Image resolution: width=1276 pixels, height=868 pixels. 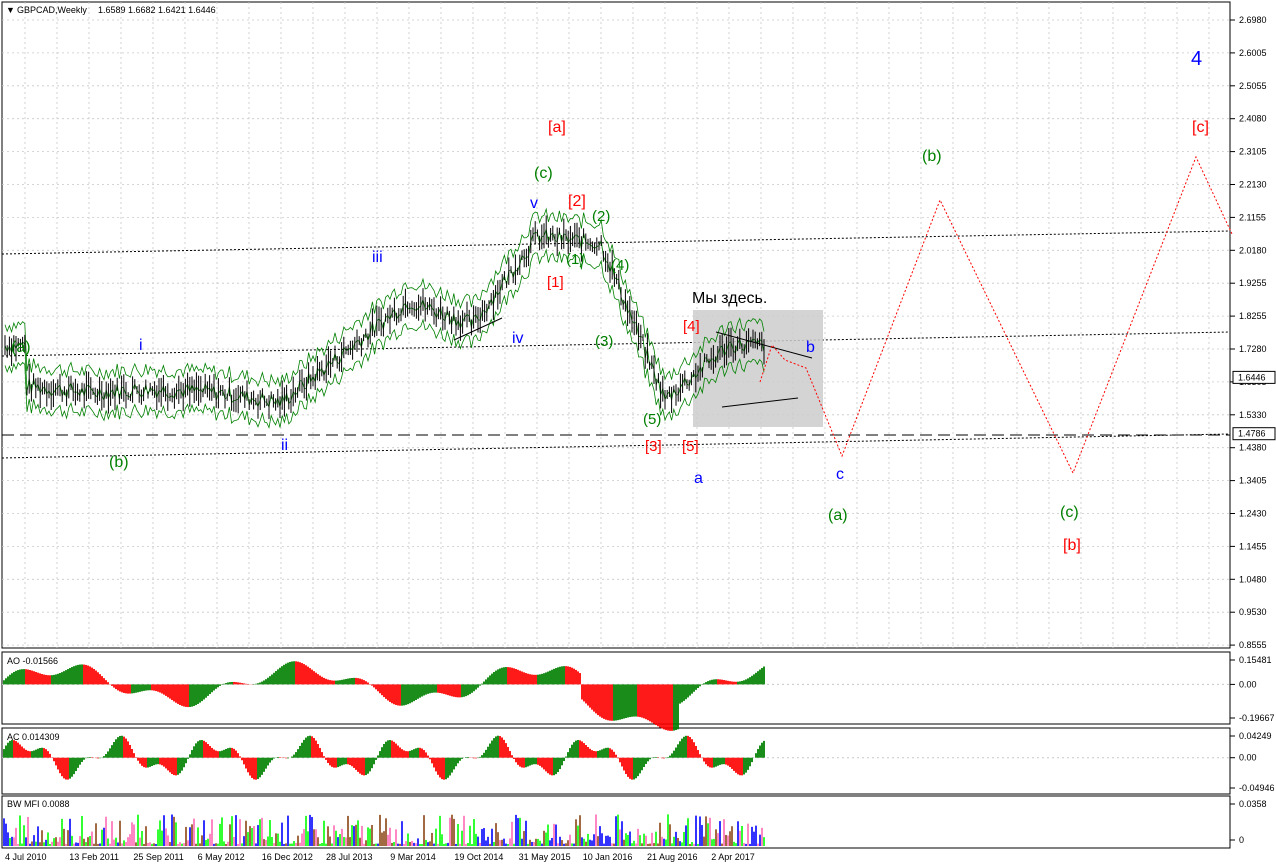 I want to click on price-tick-label: 0.9530, so click(x=1253, y=612).